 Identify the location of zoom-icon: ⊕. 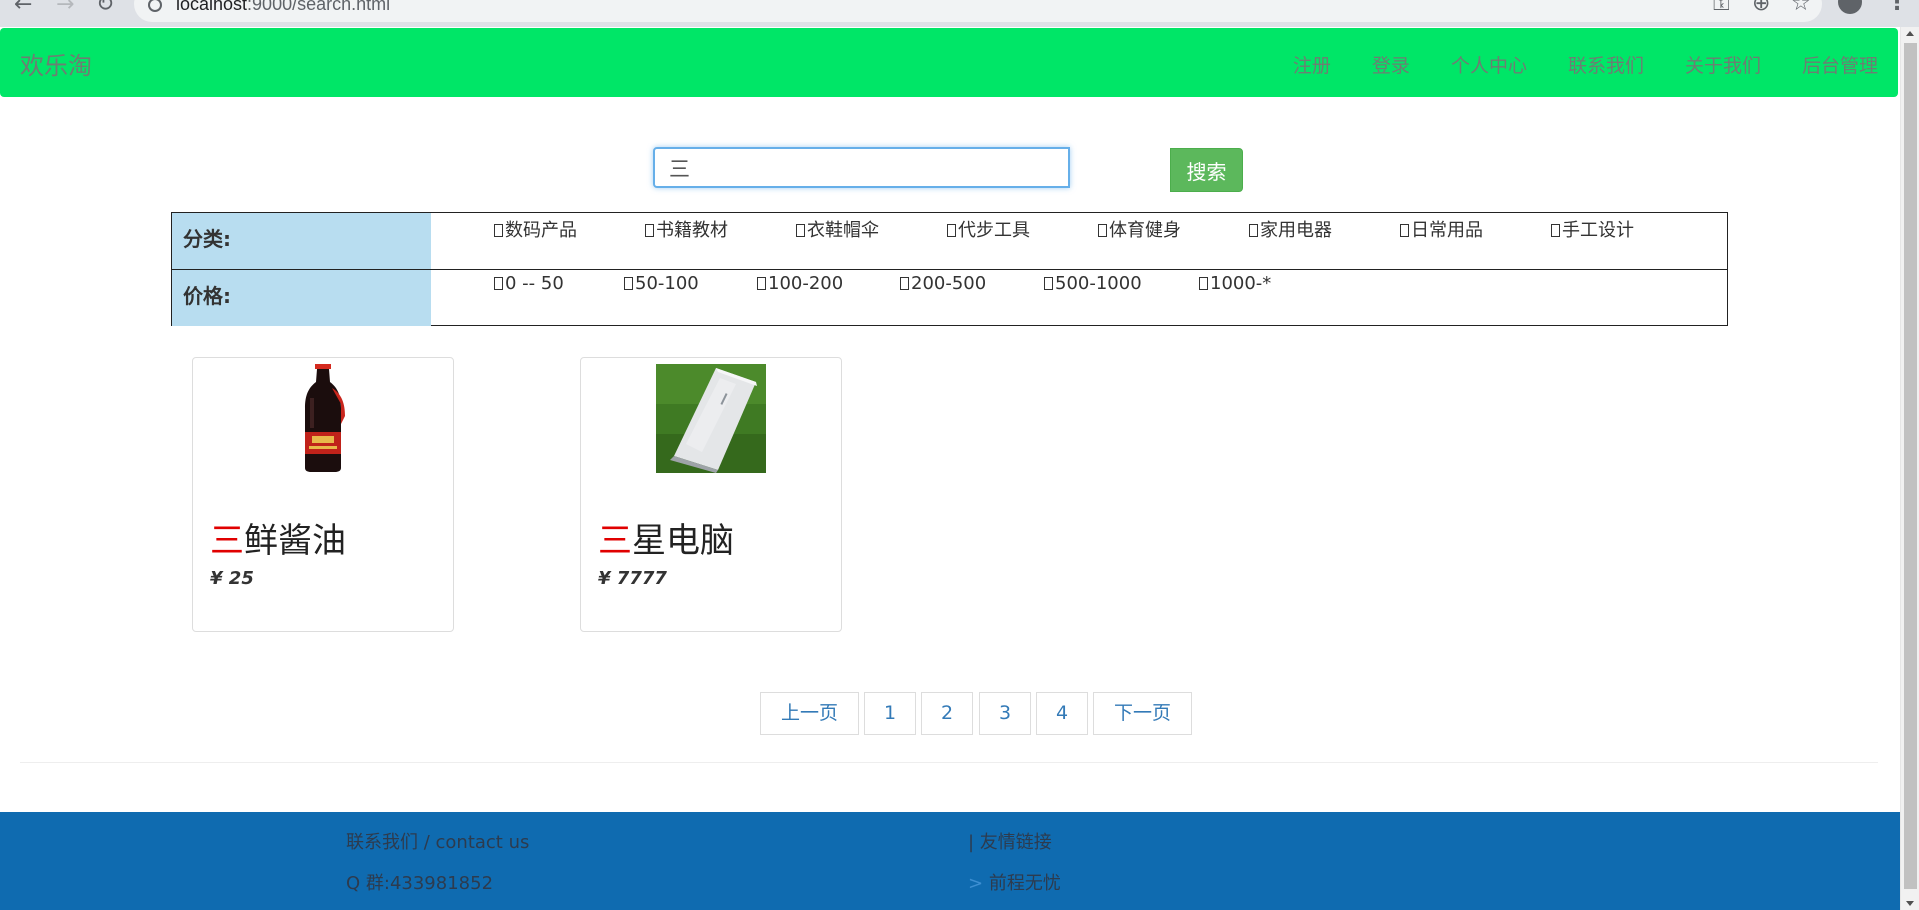
(1761, 8).